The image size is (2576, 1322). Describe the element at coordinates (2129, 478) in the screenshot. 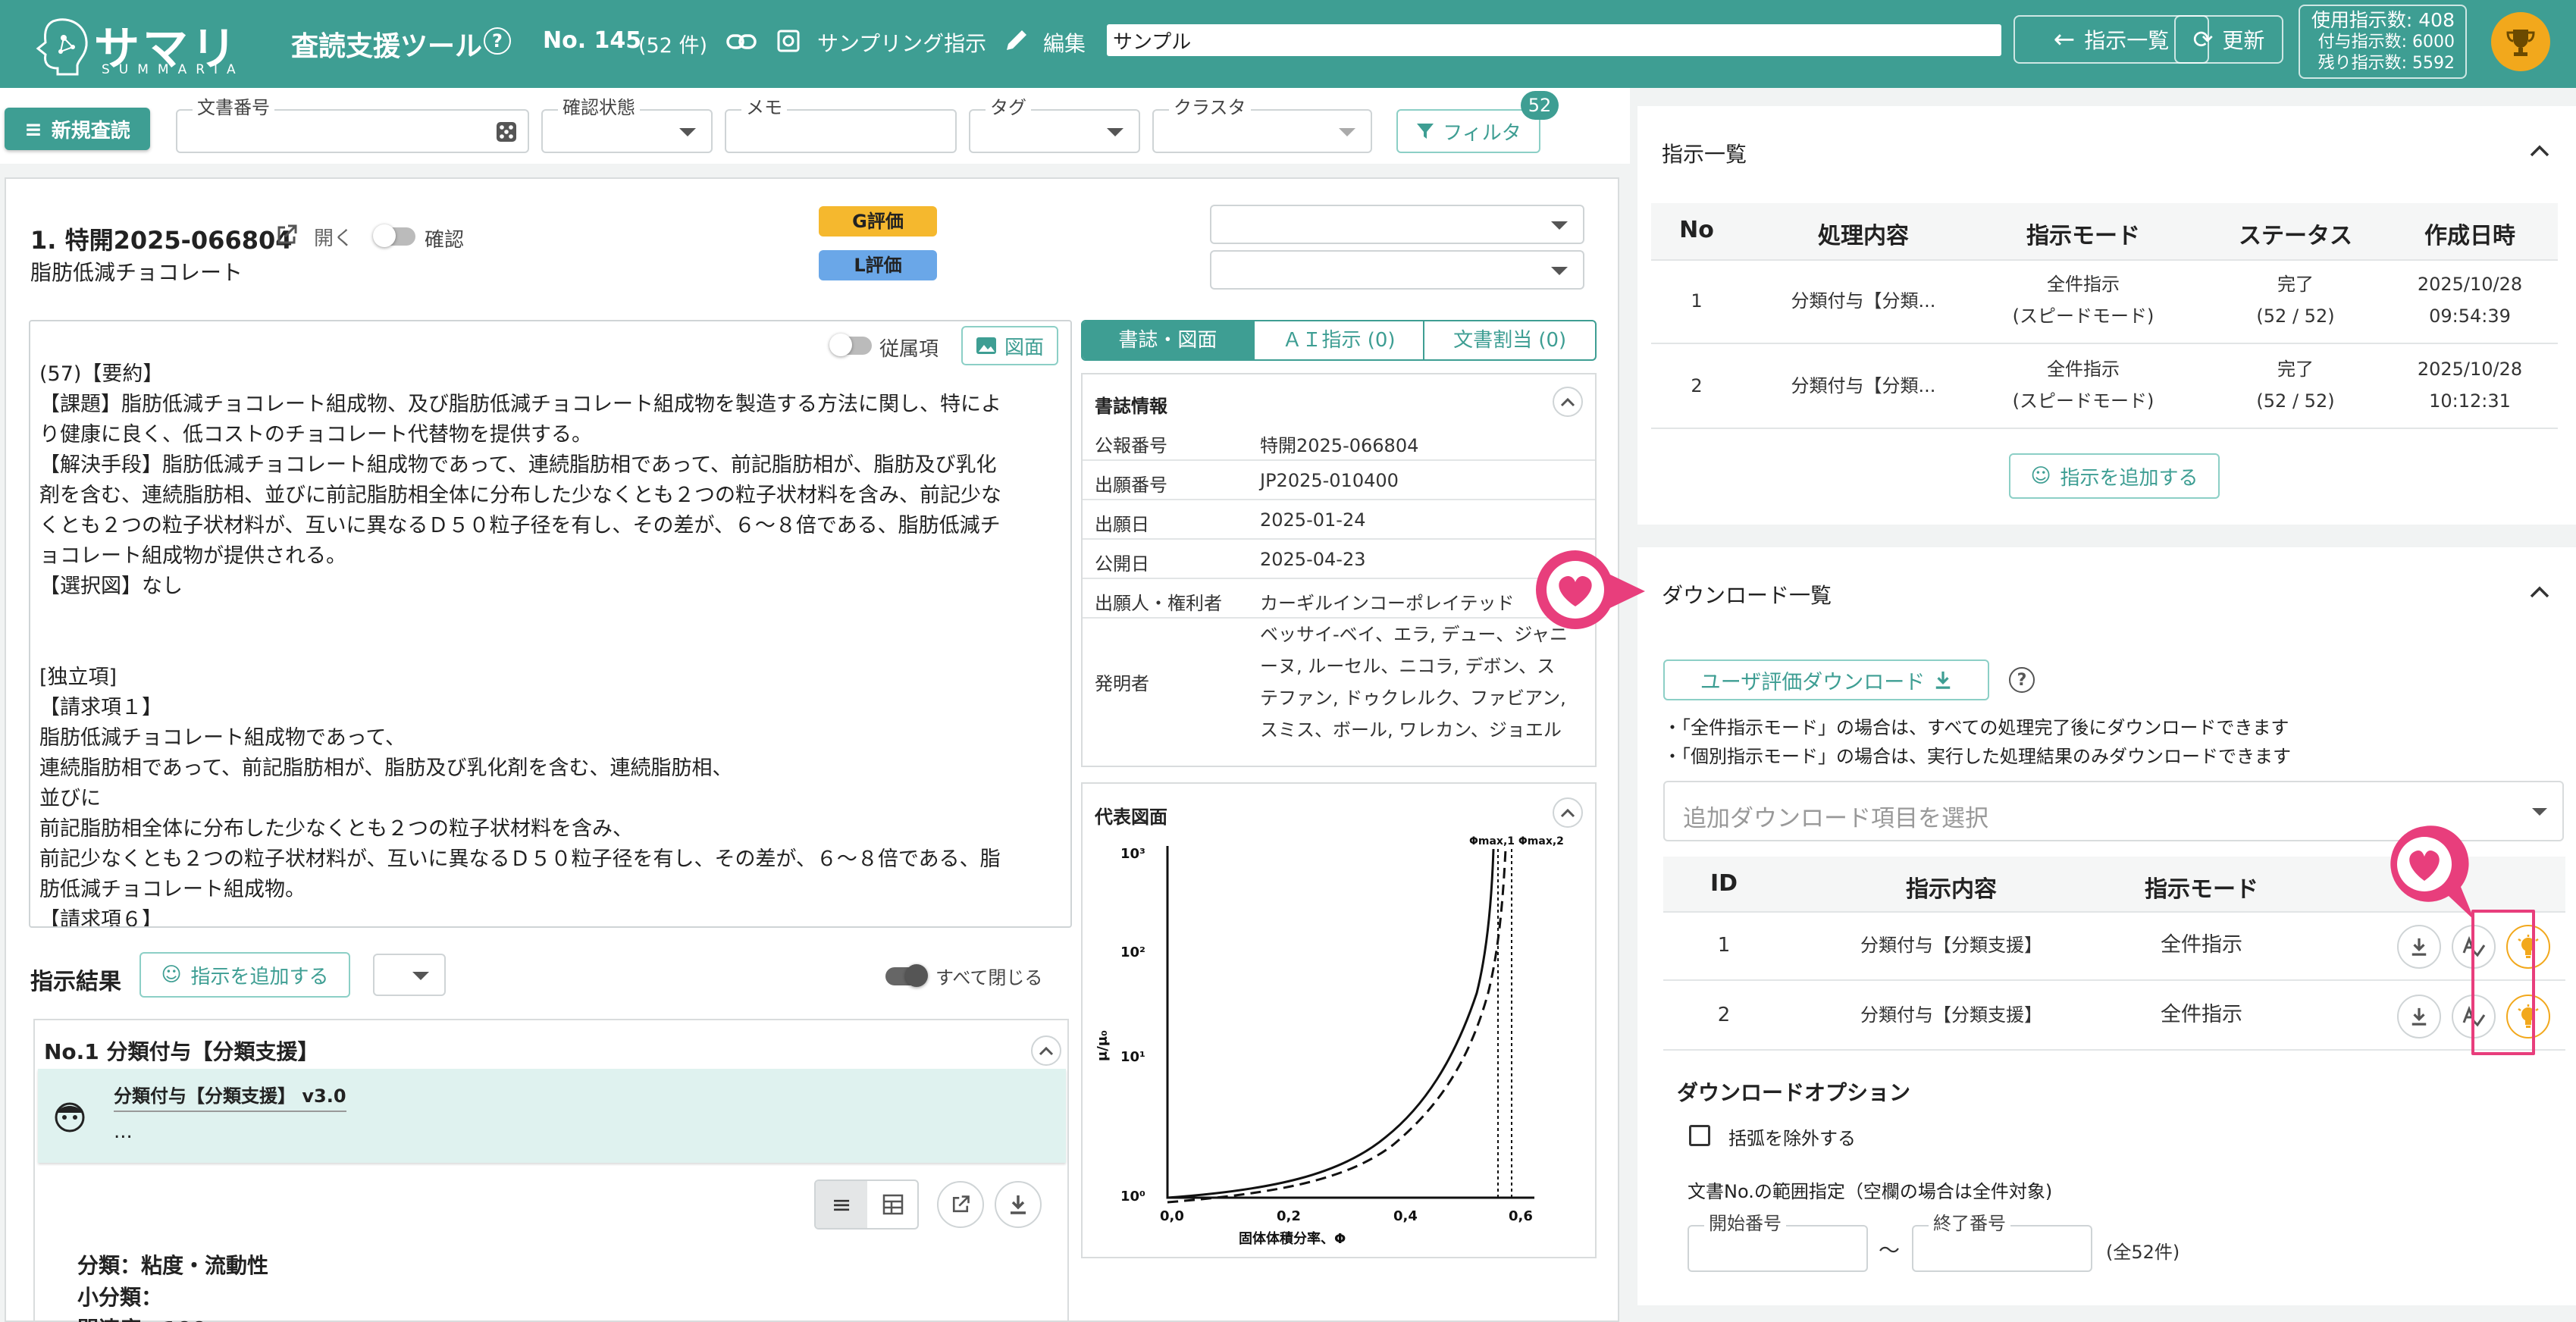

I see `add-instruction-label: 指示を追加する` at that location.